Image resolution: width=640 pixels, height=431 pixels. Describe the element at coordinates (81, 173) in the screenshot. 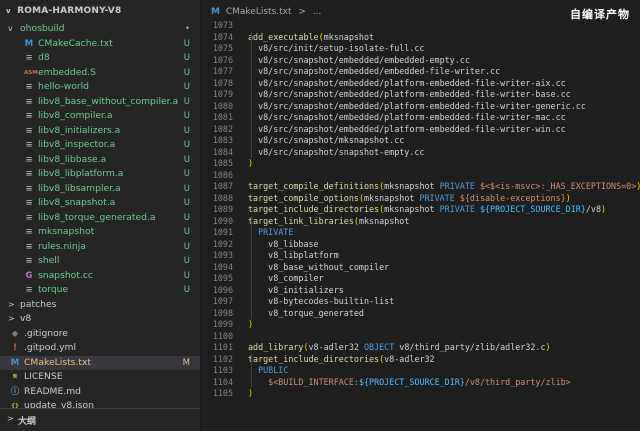

I see `tree-item-label: libv8_libplatform.a` at that location.